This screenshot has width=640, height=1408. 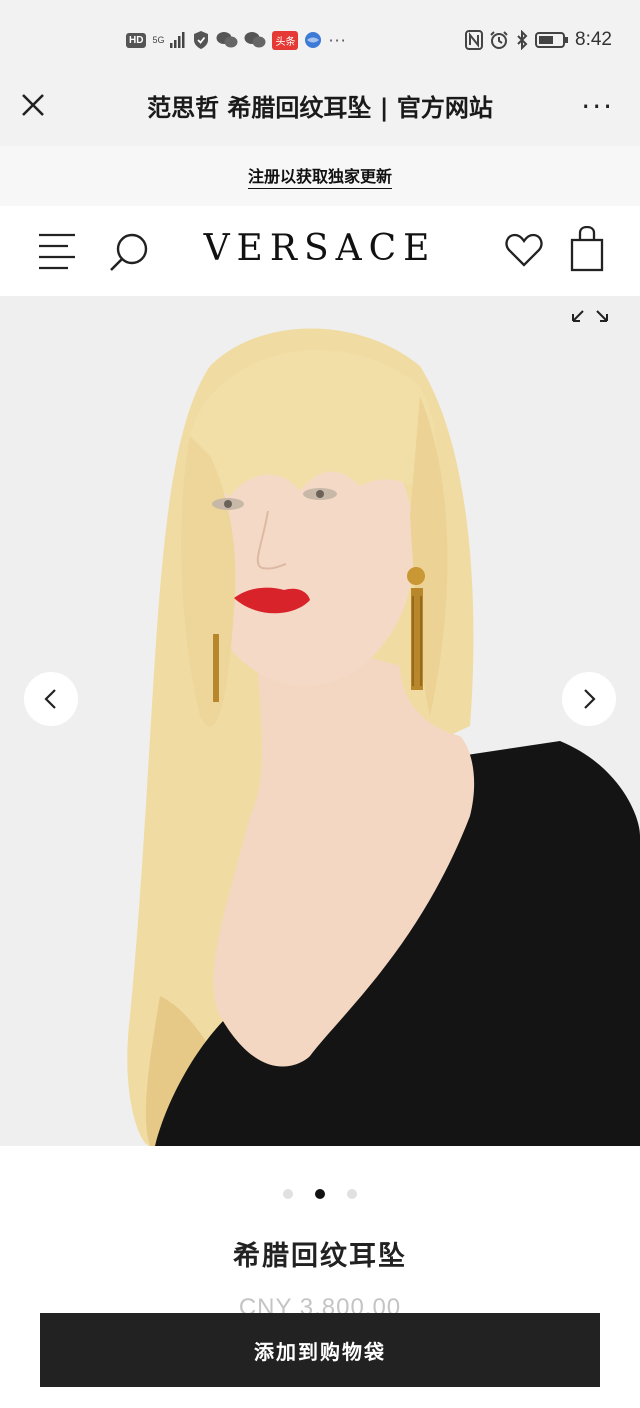 I want to click on alarm-icon, so click(x=499, y=40).